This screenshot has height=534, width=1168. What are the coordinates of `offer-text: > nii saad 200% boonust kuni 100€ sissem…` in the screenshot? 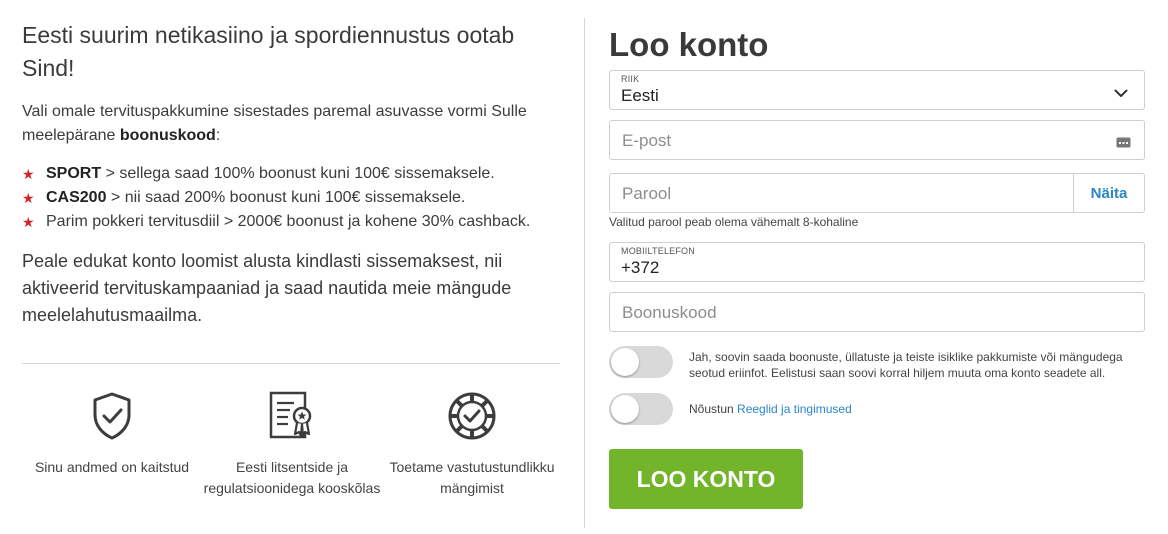 It's located at (286, 197).